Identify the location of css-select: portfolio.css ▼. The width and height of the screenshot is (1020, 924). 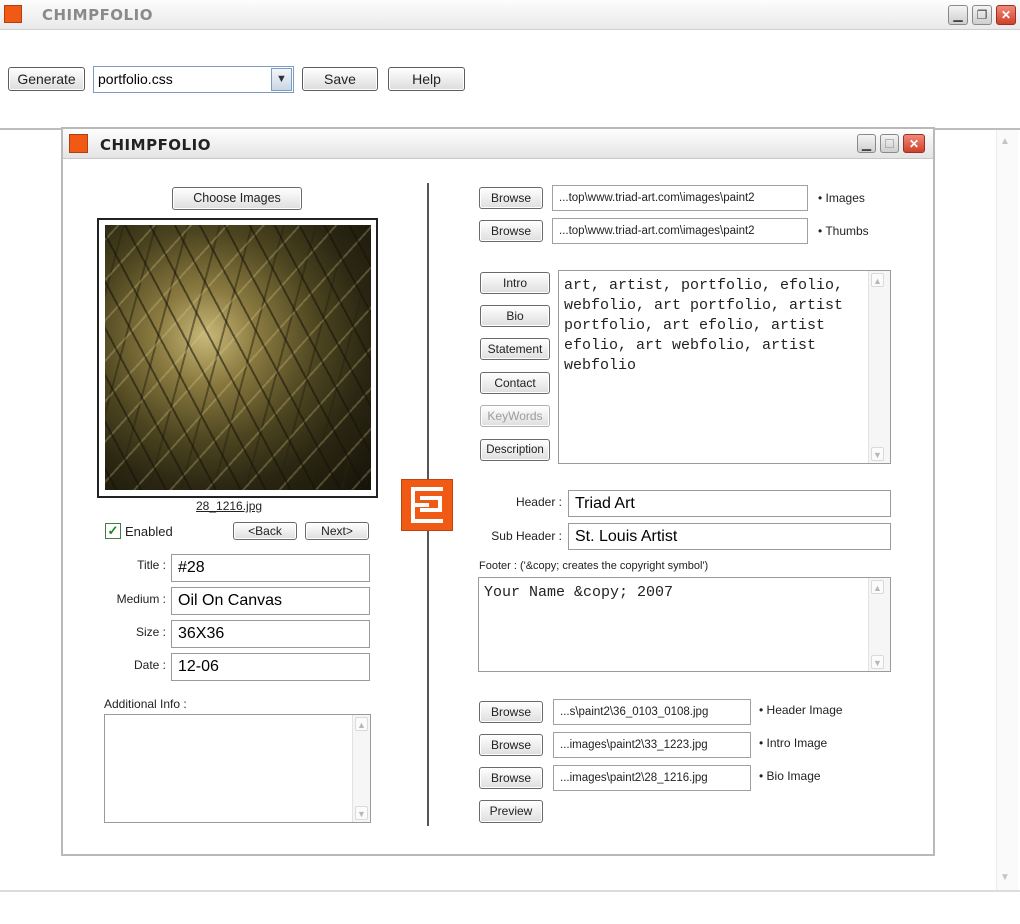
(193, 79).